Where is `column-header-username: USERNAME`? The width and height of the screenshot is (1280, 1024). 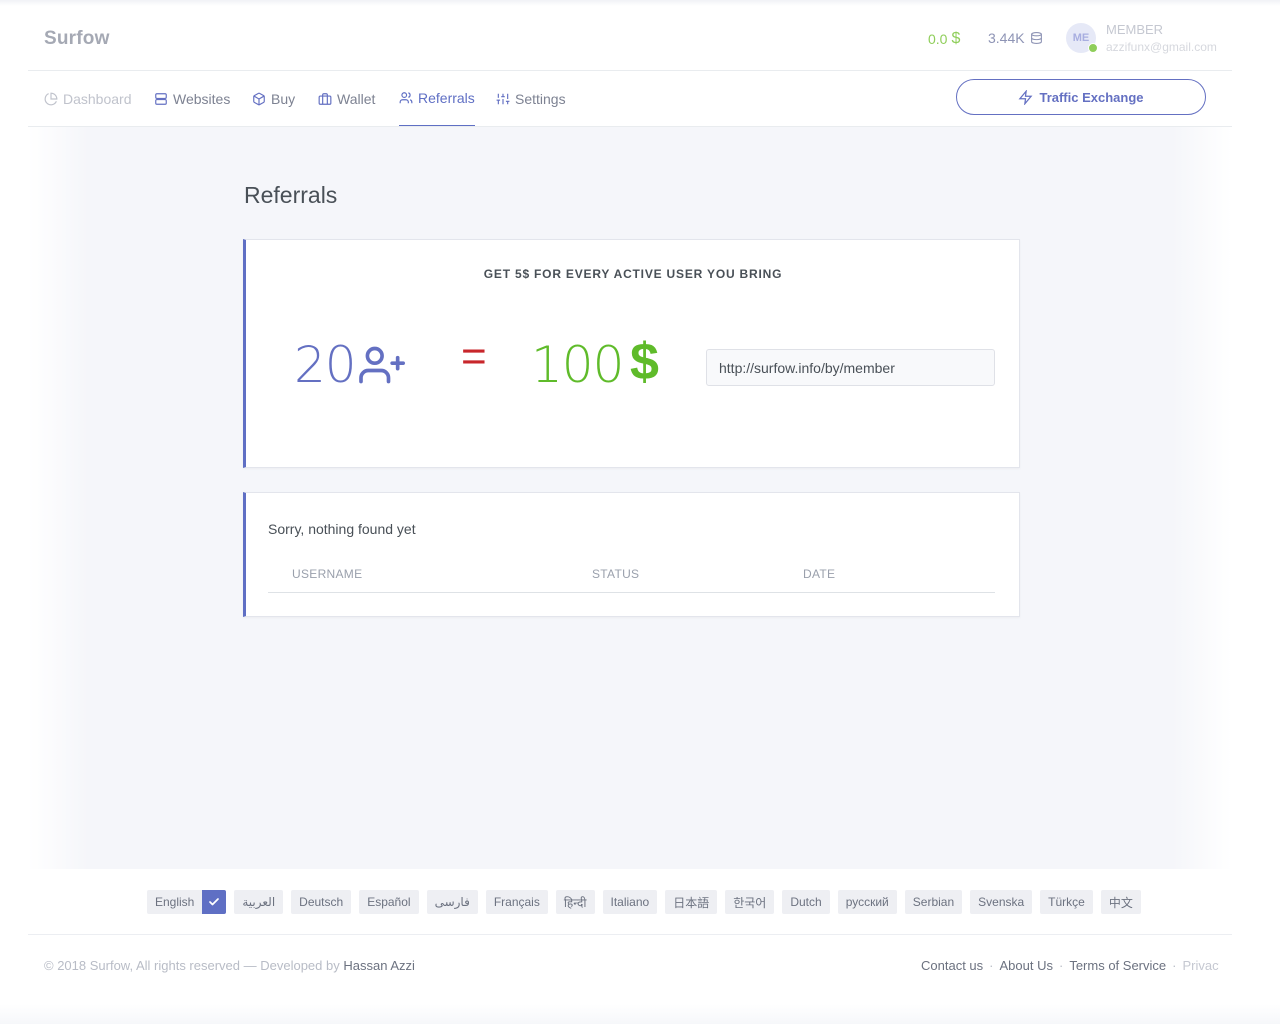
column-header-username: USERNAME is located at coordinates (327, 574).